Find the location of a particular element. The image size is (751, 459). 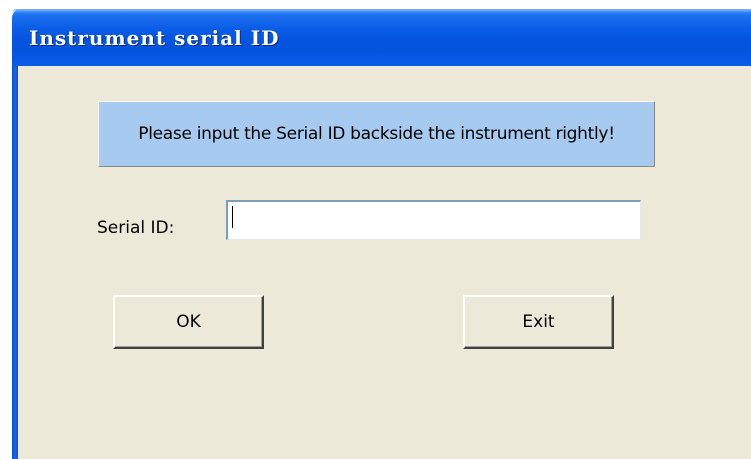

title-bar: Instrument serial ID is located at coordinates (375, 33).